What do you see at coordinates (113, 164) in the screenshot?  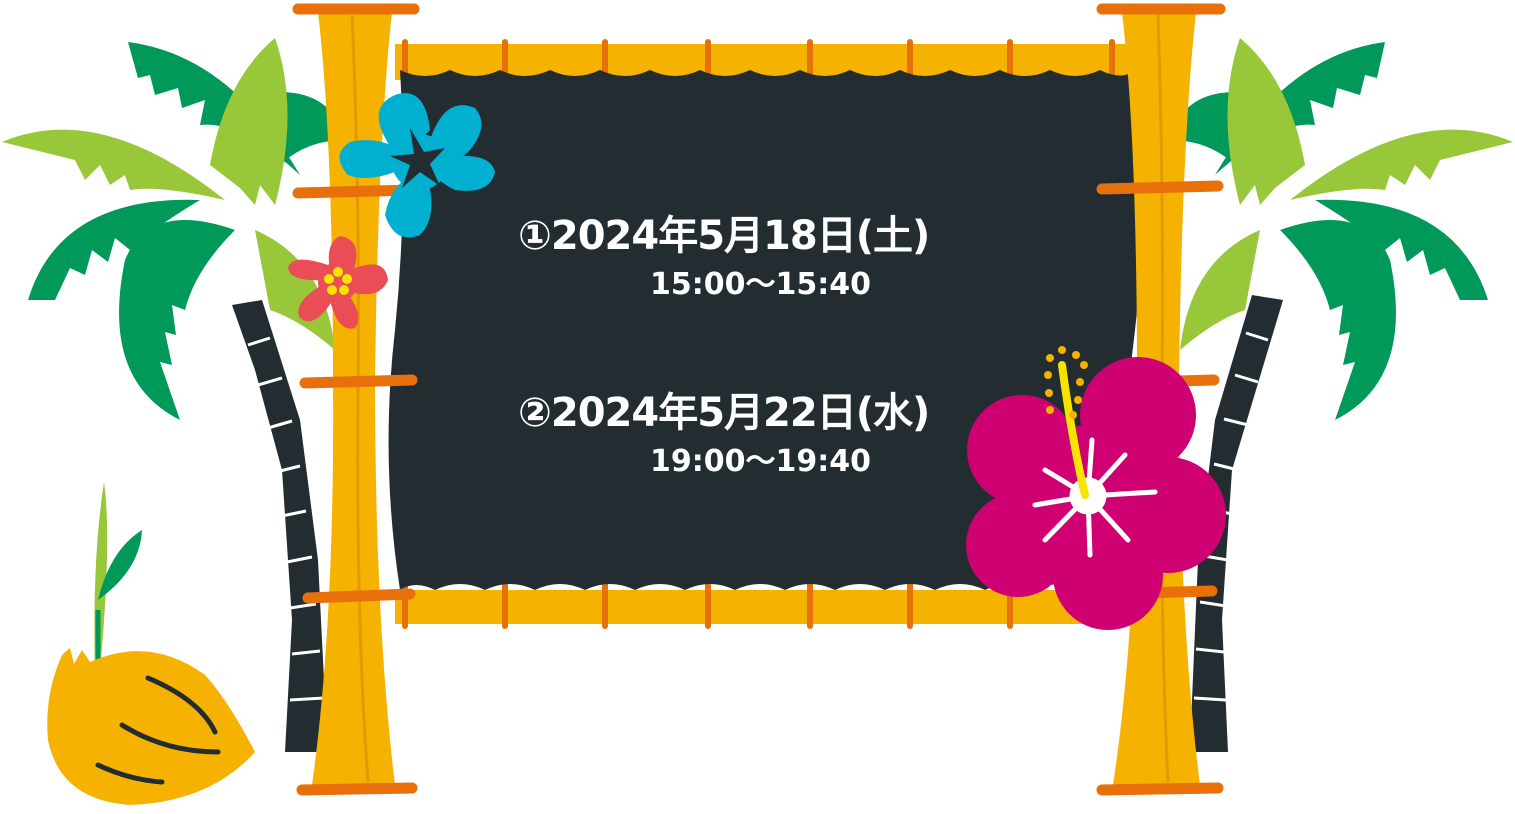 I see `left-palm-frond-light-left` at bounding box center [113, 164].